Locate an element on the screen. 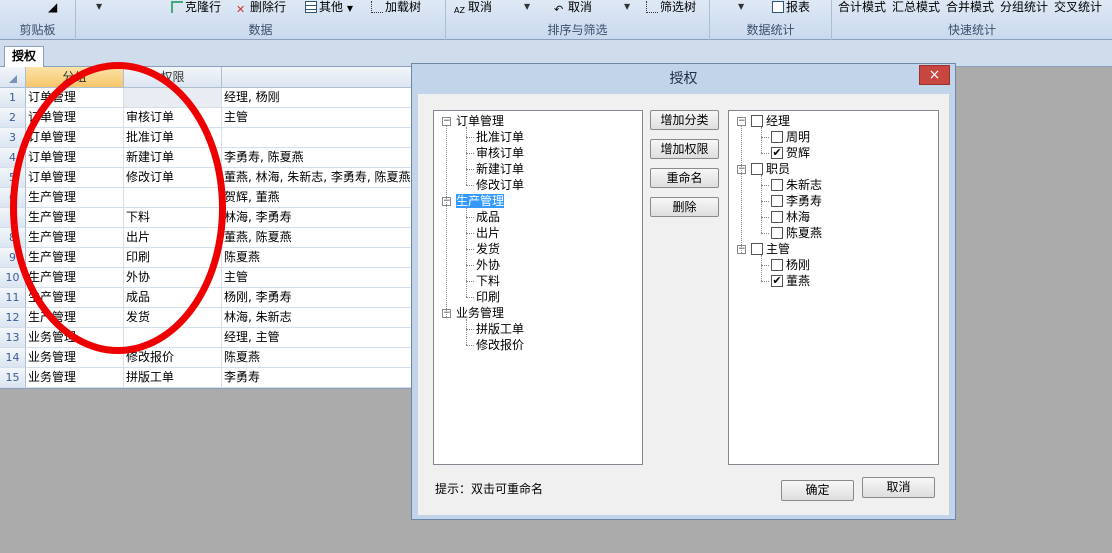 The image size is (1112, 553). tree-permission: 发货 is located at coordinates (488, 249).